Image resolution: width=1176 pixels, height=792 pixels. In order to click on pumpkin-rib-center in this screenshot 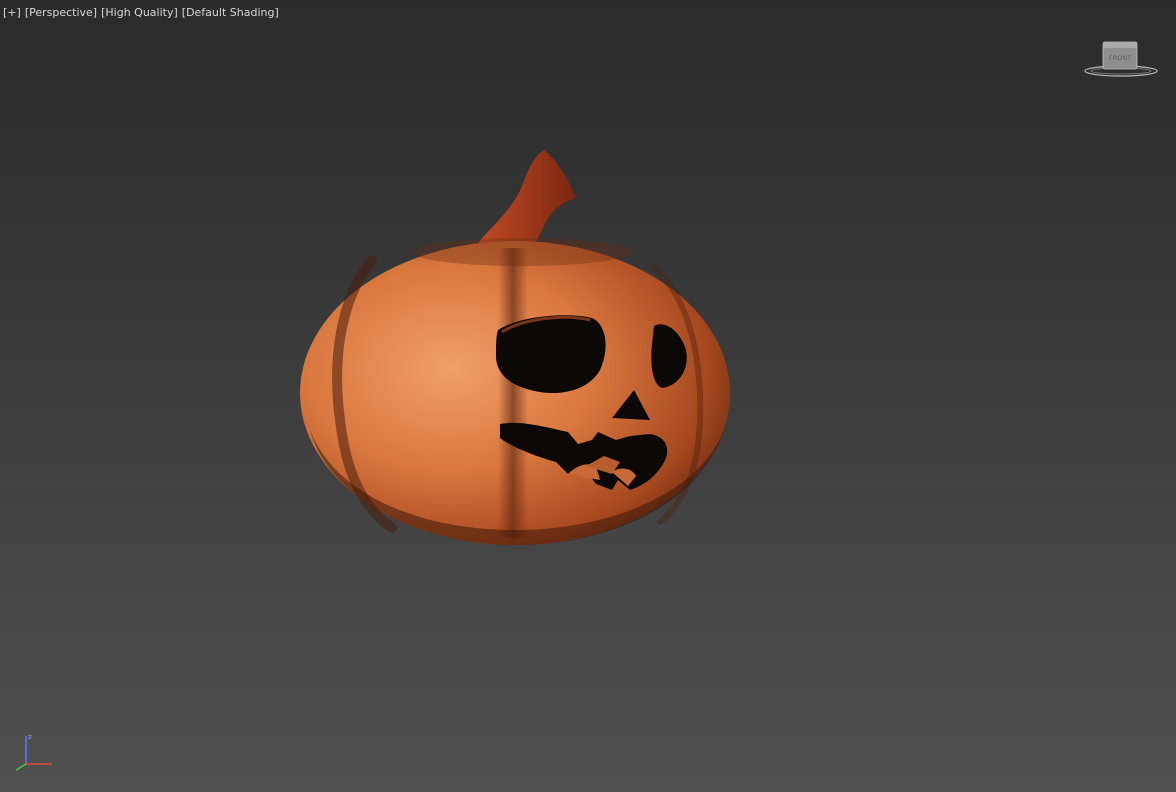, I will do `click(513, 393)`.